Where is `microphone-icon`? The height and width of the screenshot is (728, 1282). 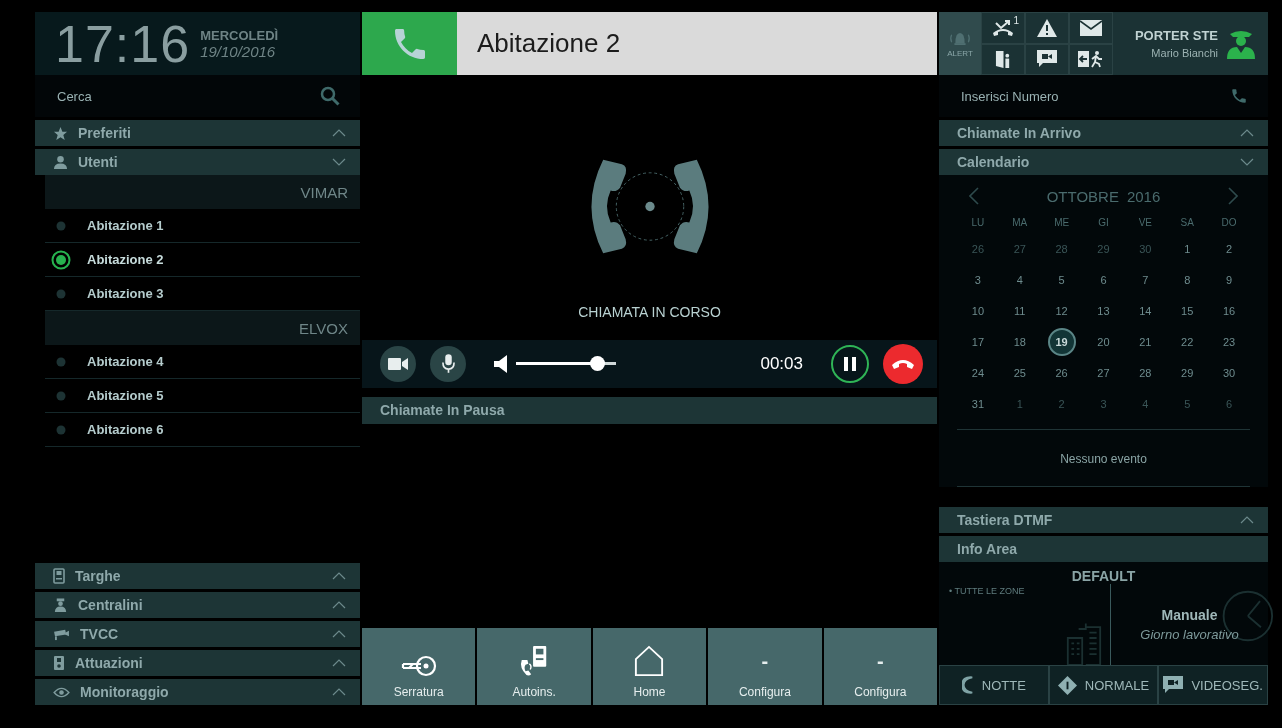 microphone-icon is located at coordinates (448, 363).